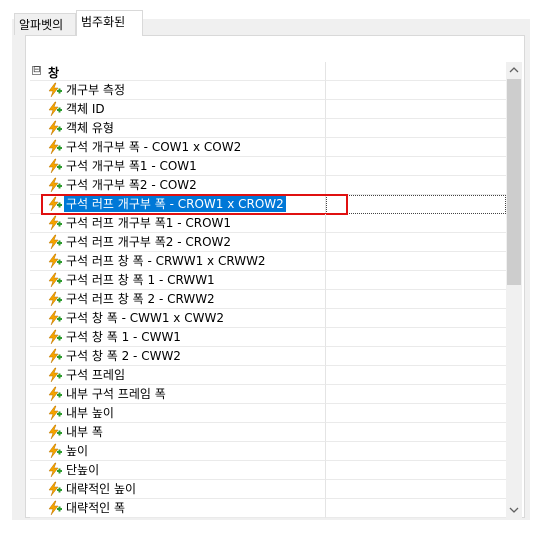 The width and height of the screenshot is (541, 540). What do you see at coordinates (178, 147) in the screenshot?
I see `property-name-cell: 구석 개구부 폭 - COW1 x COW2` at bounding box center [178, 147].